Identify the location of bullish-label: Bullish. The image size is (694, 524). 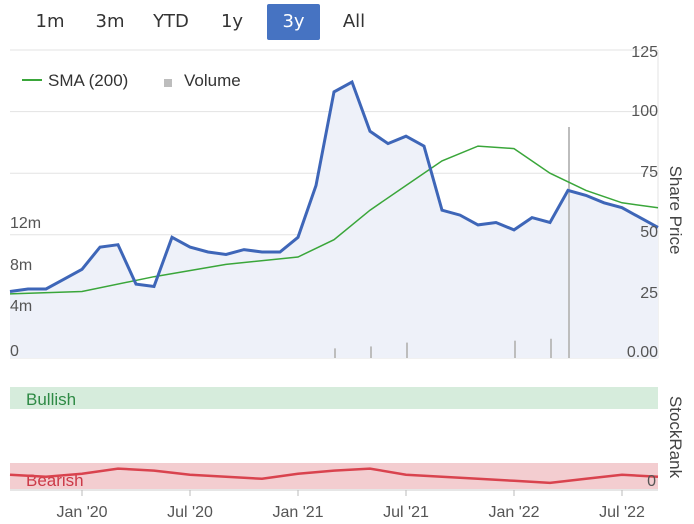
(51, 399).